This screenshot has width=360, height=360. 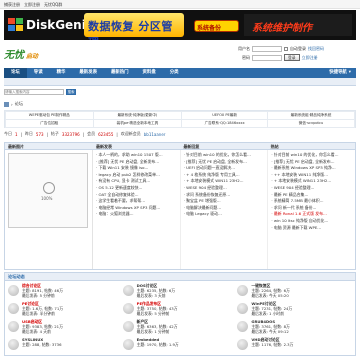 What do you see at coordinates (267, 57) in the screenshot?
I see `password-field` at bounding box center [267, 57].